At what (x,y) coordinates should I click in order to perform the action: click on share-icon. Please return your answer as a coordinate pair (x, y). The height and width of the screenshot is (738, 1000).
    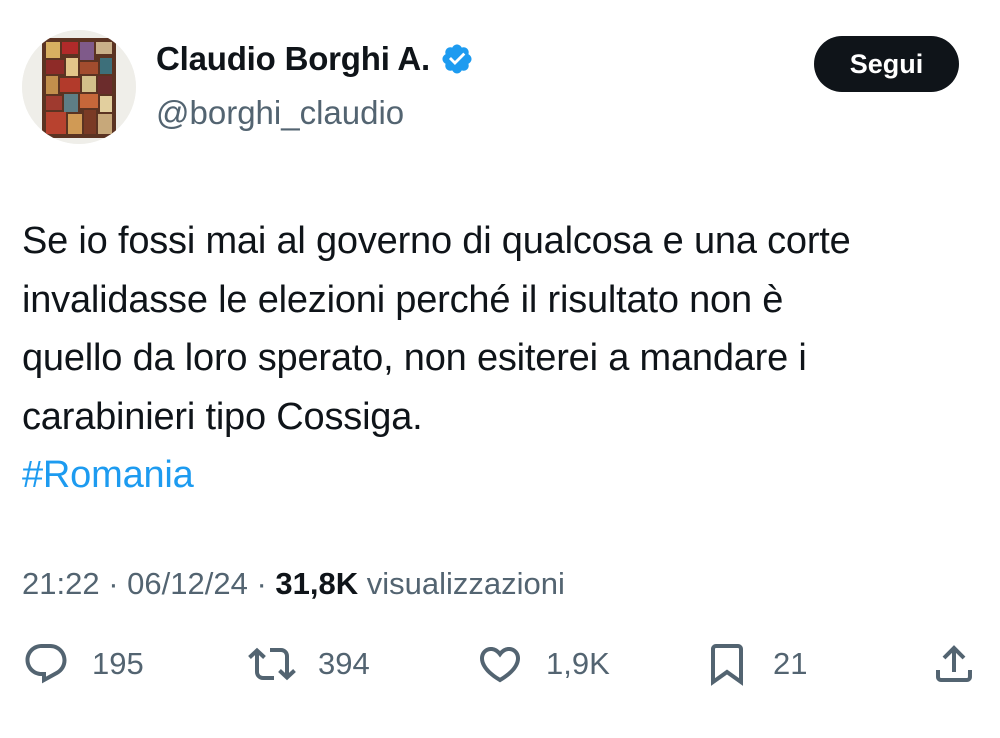
    Looking at the image, I should click on (954, 663).